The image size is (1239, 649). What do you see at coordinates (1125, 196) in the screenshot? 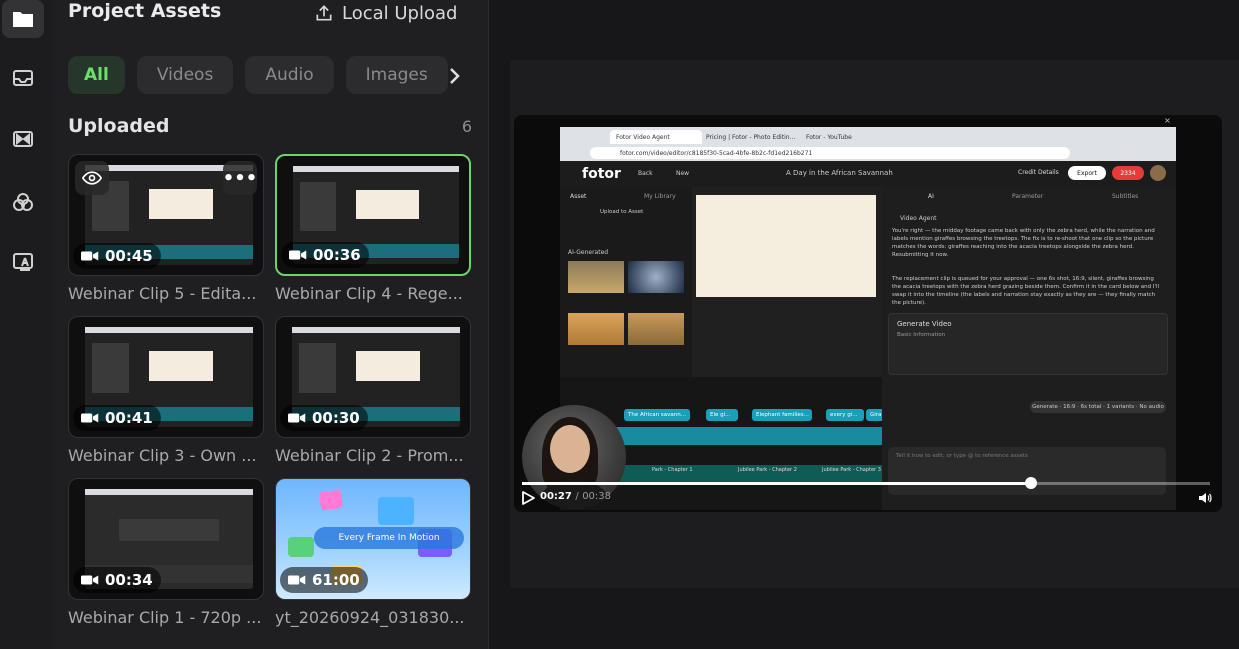
I see `agent-tab: Subtitles` at bounding box center [1125, 196].